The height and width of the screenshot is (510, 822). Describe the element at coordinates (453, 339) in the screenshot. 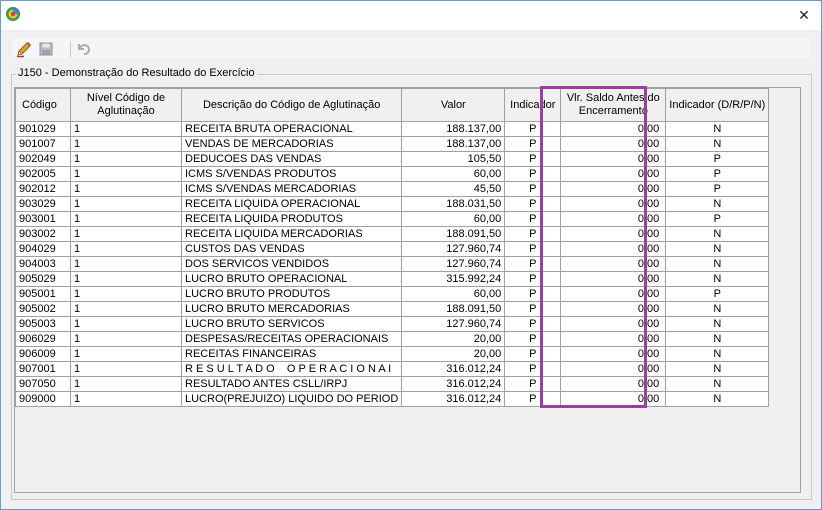

I see `cell-valor: 20,00` at that location.